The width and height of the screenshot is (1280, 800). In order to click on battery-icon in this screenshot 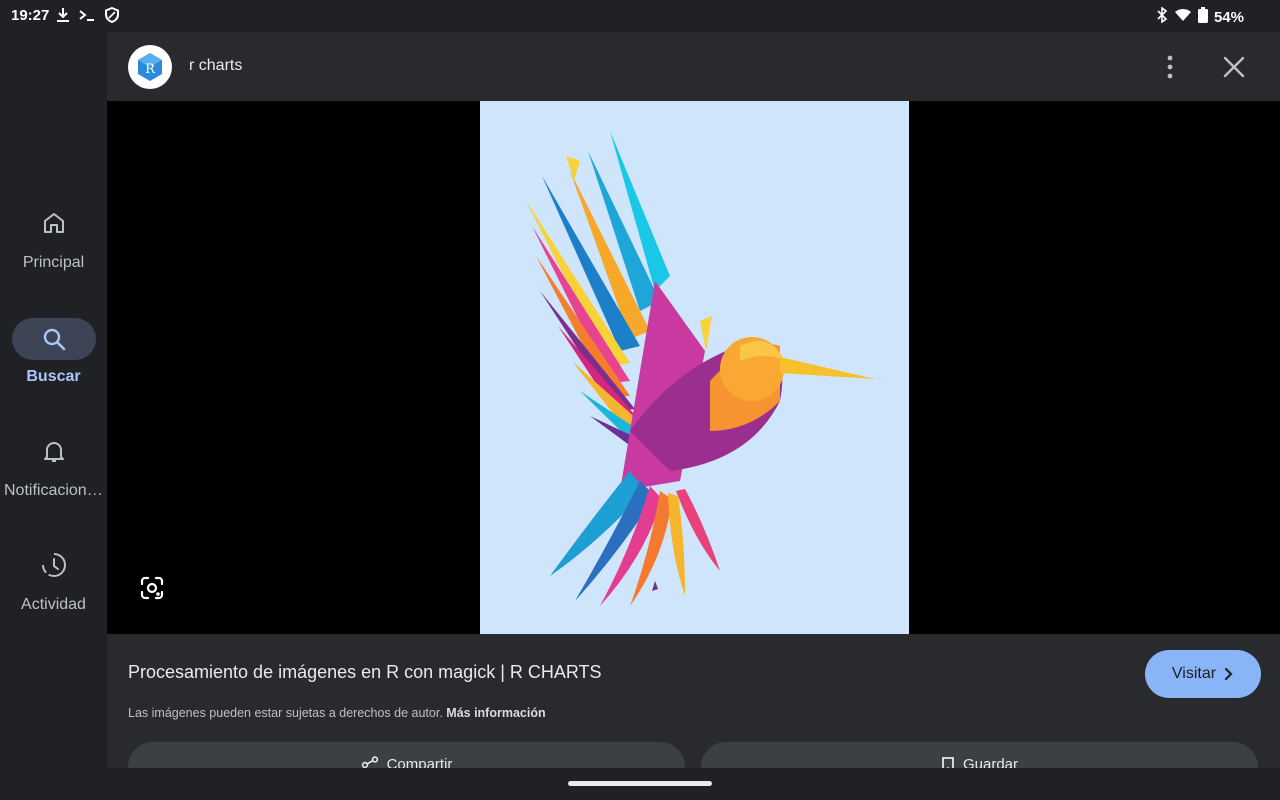, I will do `click(1202, 17)`.